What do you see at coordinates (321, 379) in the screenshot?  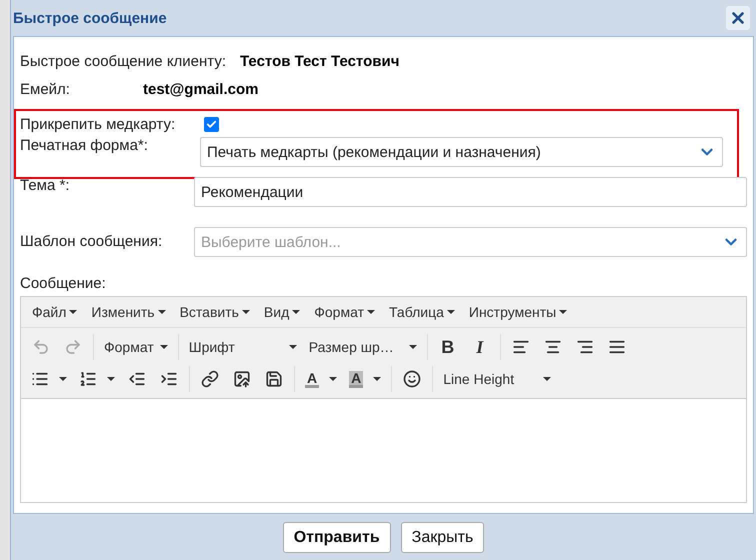 I see `text-color-button: A` at bounding box center [321, 379].